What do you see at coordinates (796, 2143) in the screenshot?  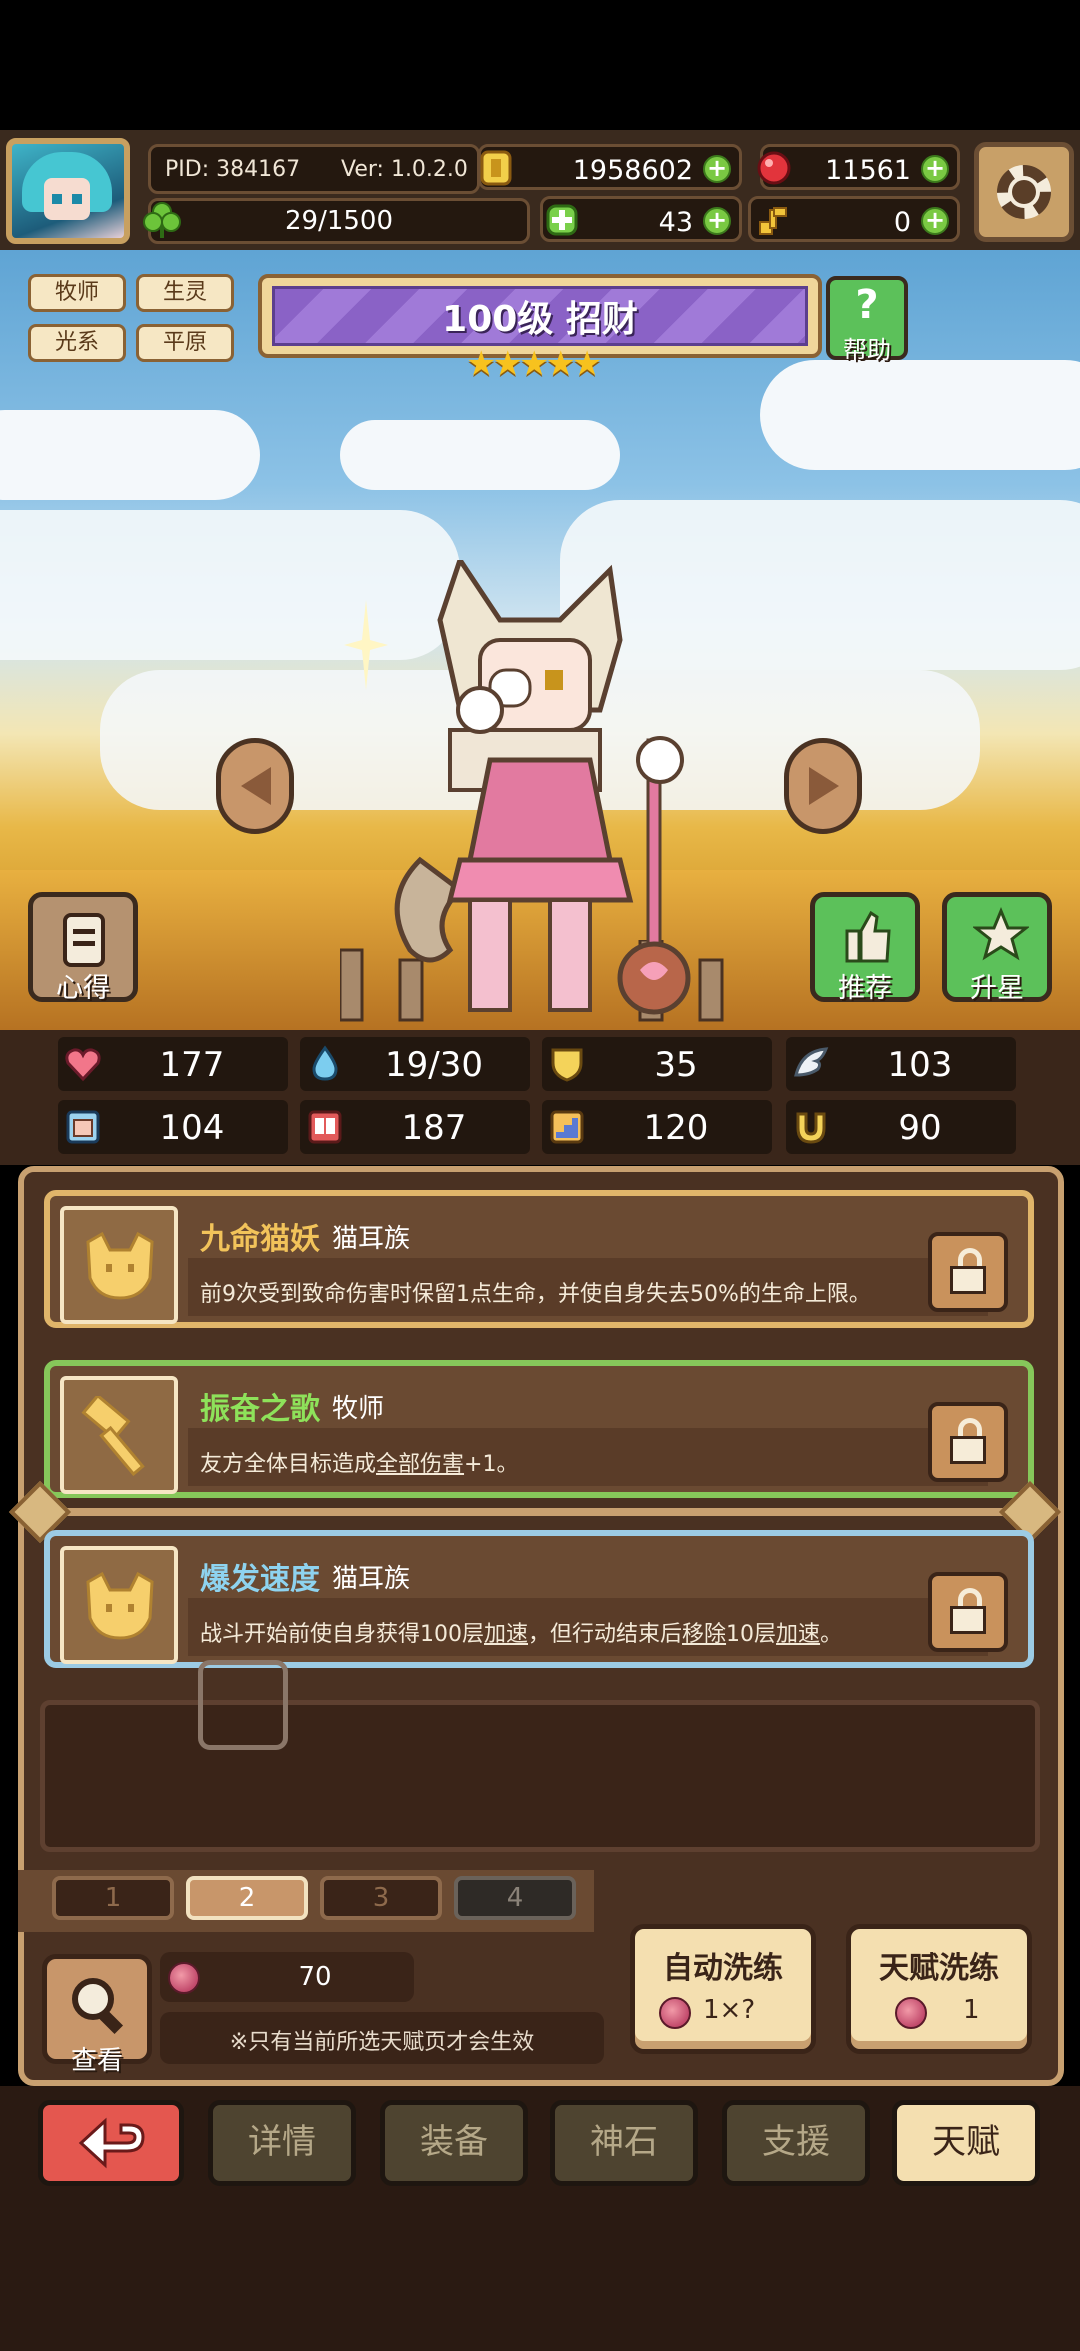 I see `nav-tab-support: 支援` at bounding box center [796, 2143].